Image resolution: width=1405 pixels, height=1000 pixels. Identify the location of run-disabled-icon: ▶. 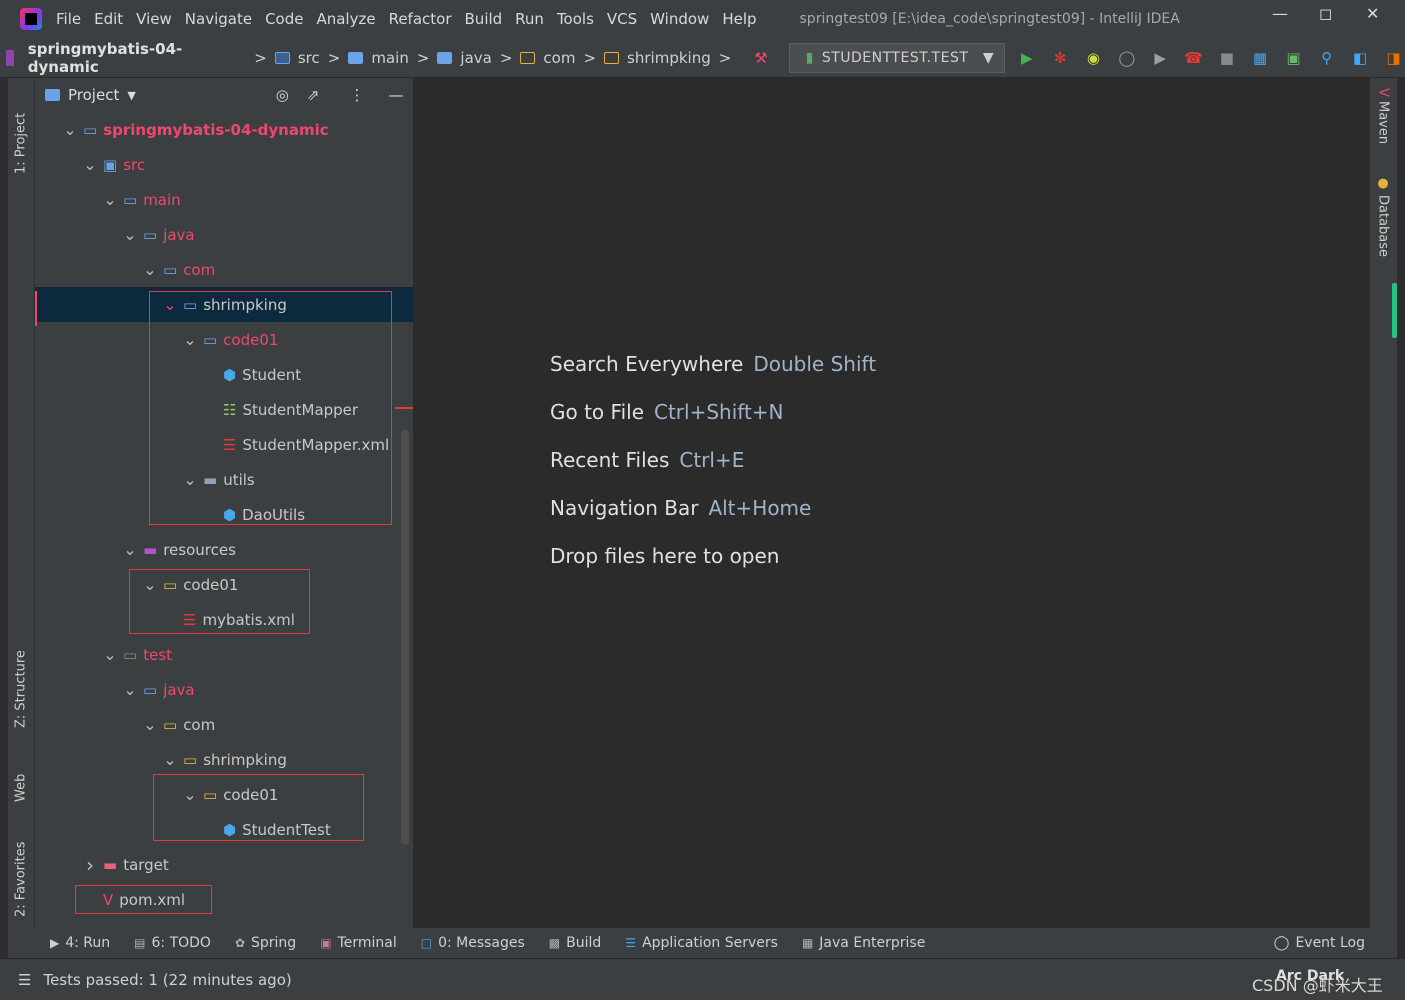
(1159, 58).